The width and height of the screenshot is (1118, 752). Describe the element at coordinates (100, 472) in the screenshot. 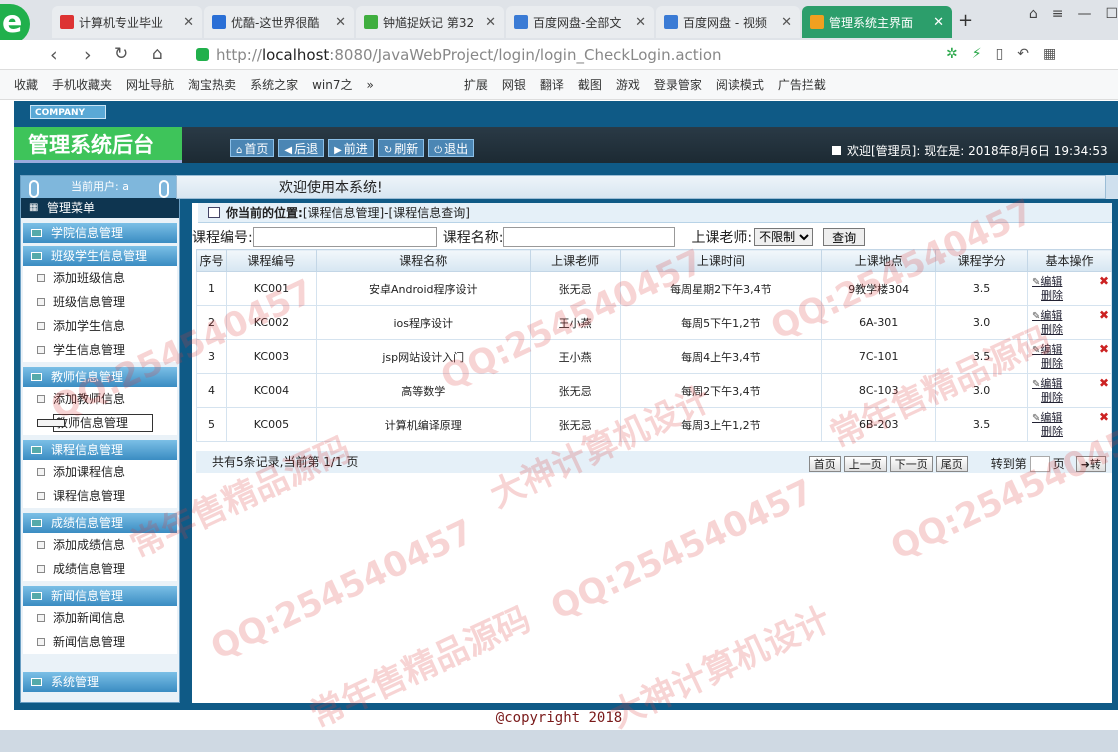

I see `menu-item-add-course: 添加课程信息` at that location.